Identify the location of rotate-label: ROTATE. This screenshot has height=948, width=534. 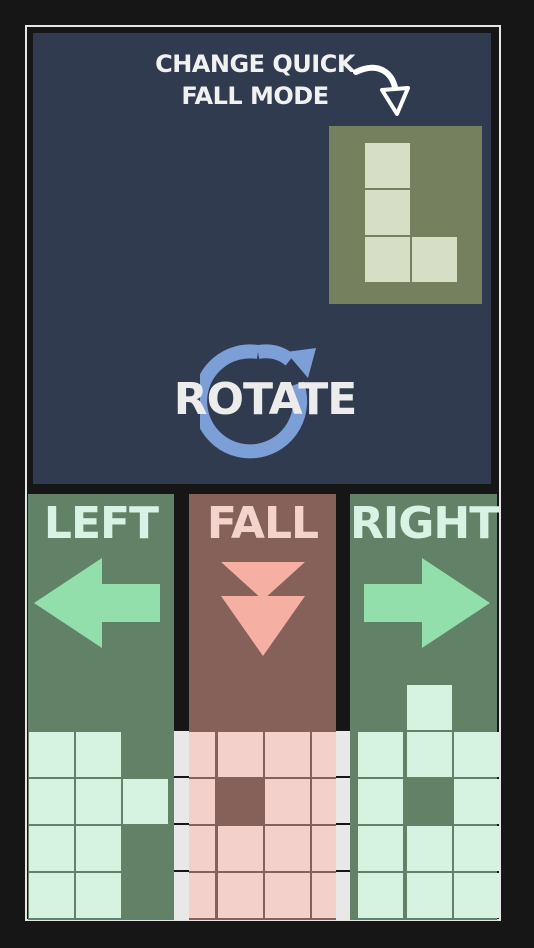
(265, 399).